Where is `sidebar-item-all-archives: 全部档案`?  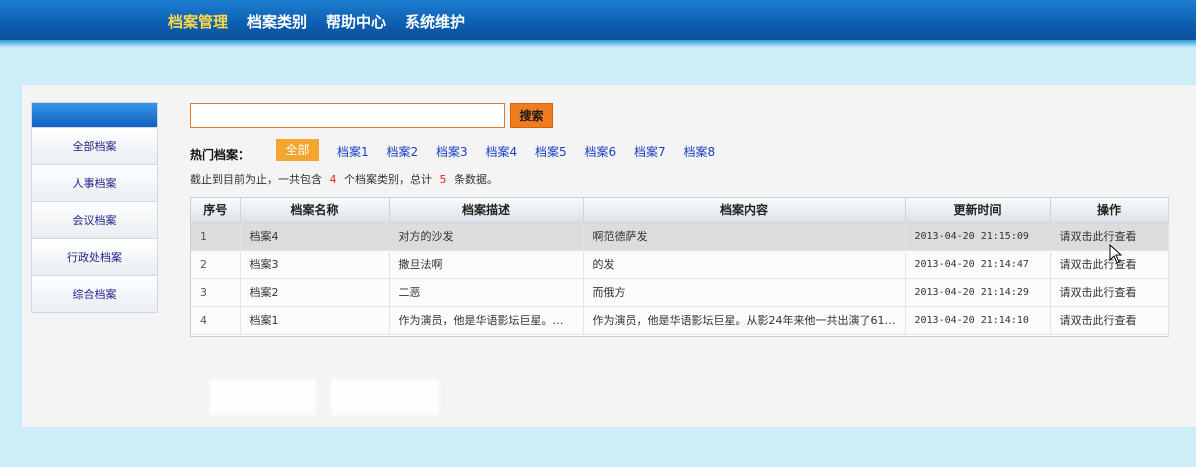
sidebar-item-all-archives: 全部档案 is located at coordinates (94, 145).